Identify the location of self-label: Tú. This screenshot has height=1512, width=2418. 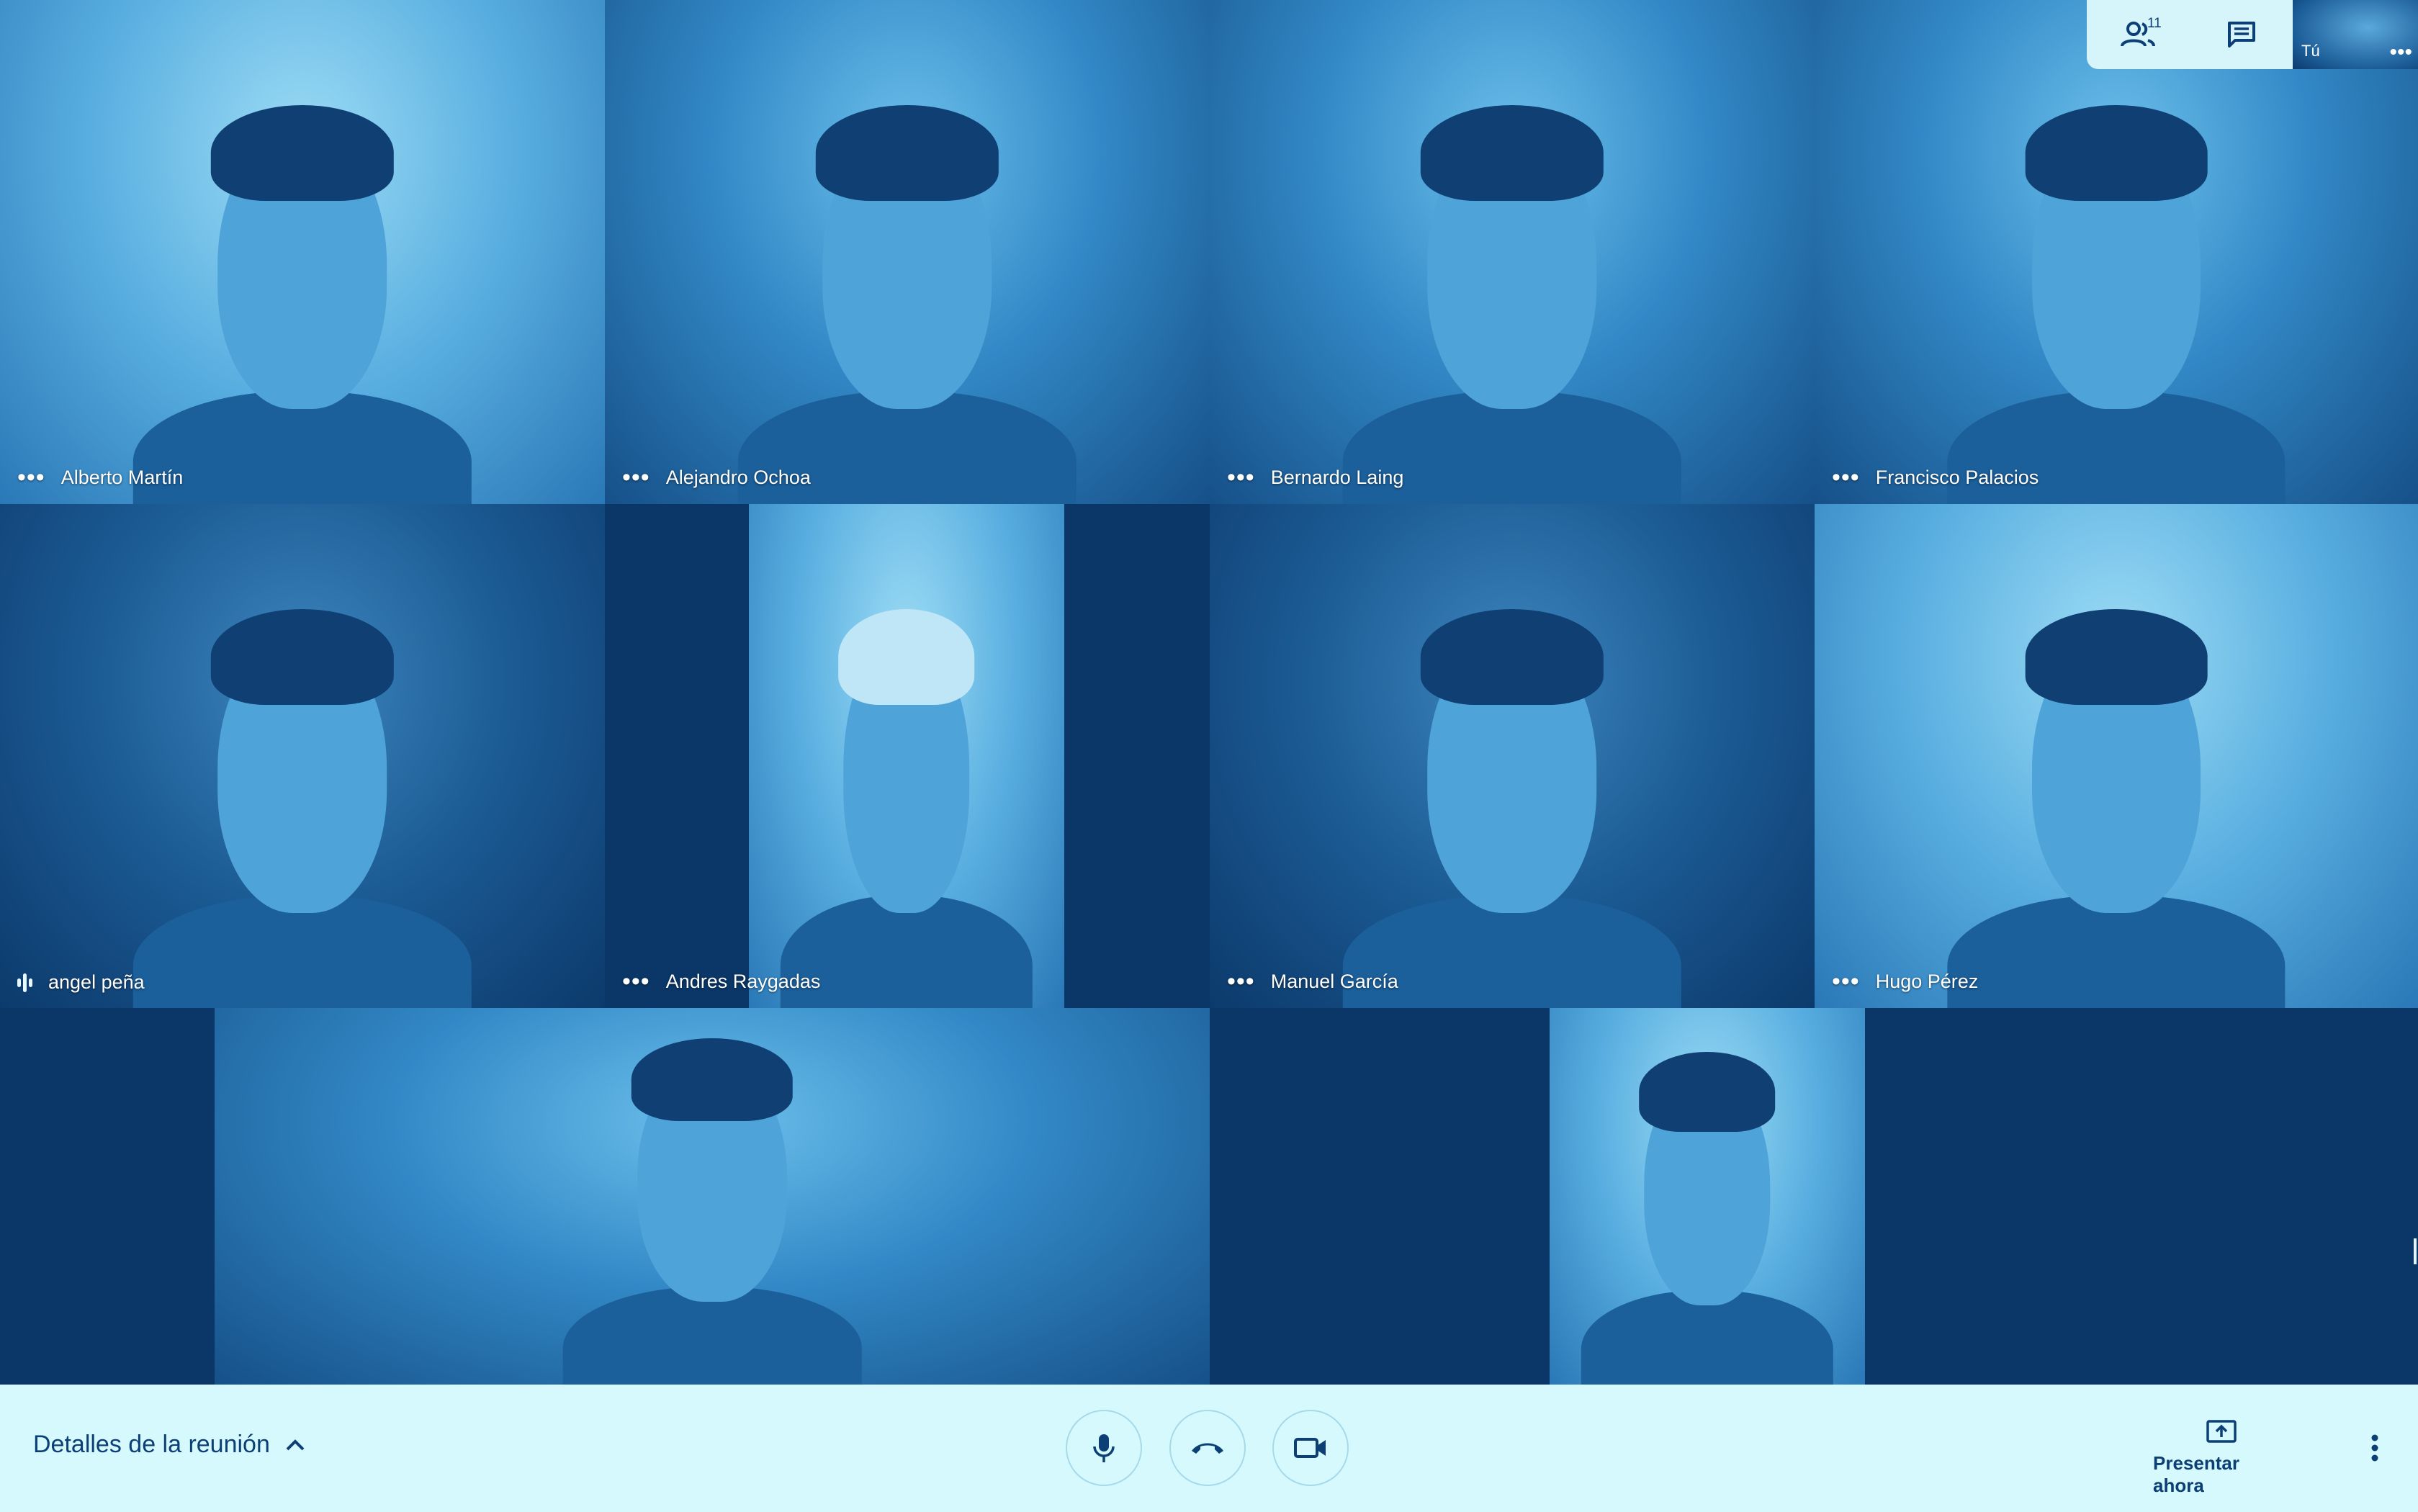
(2310, 51).